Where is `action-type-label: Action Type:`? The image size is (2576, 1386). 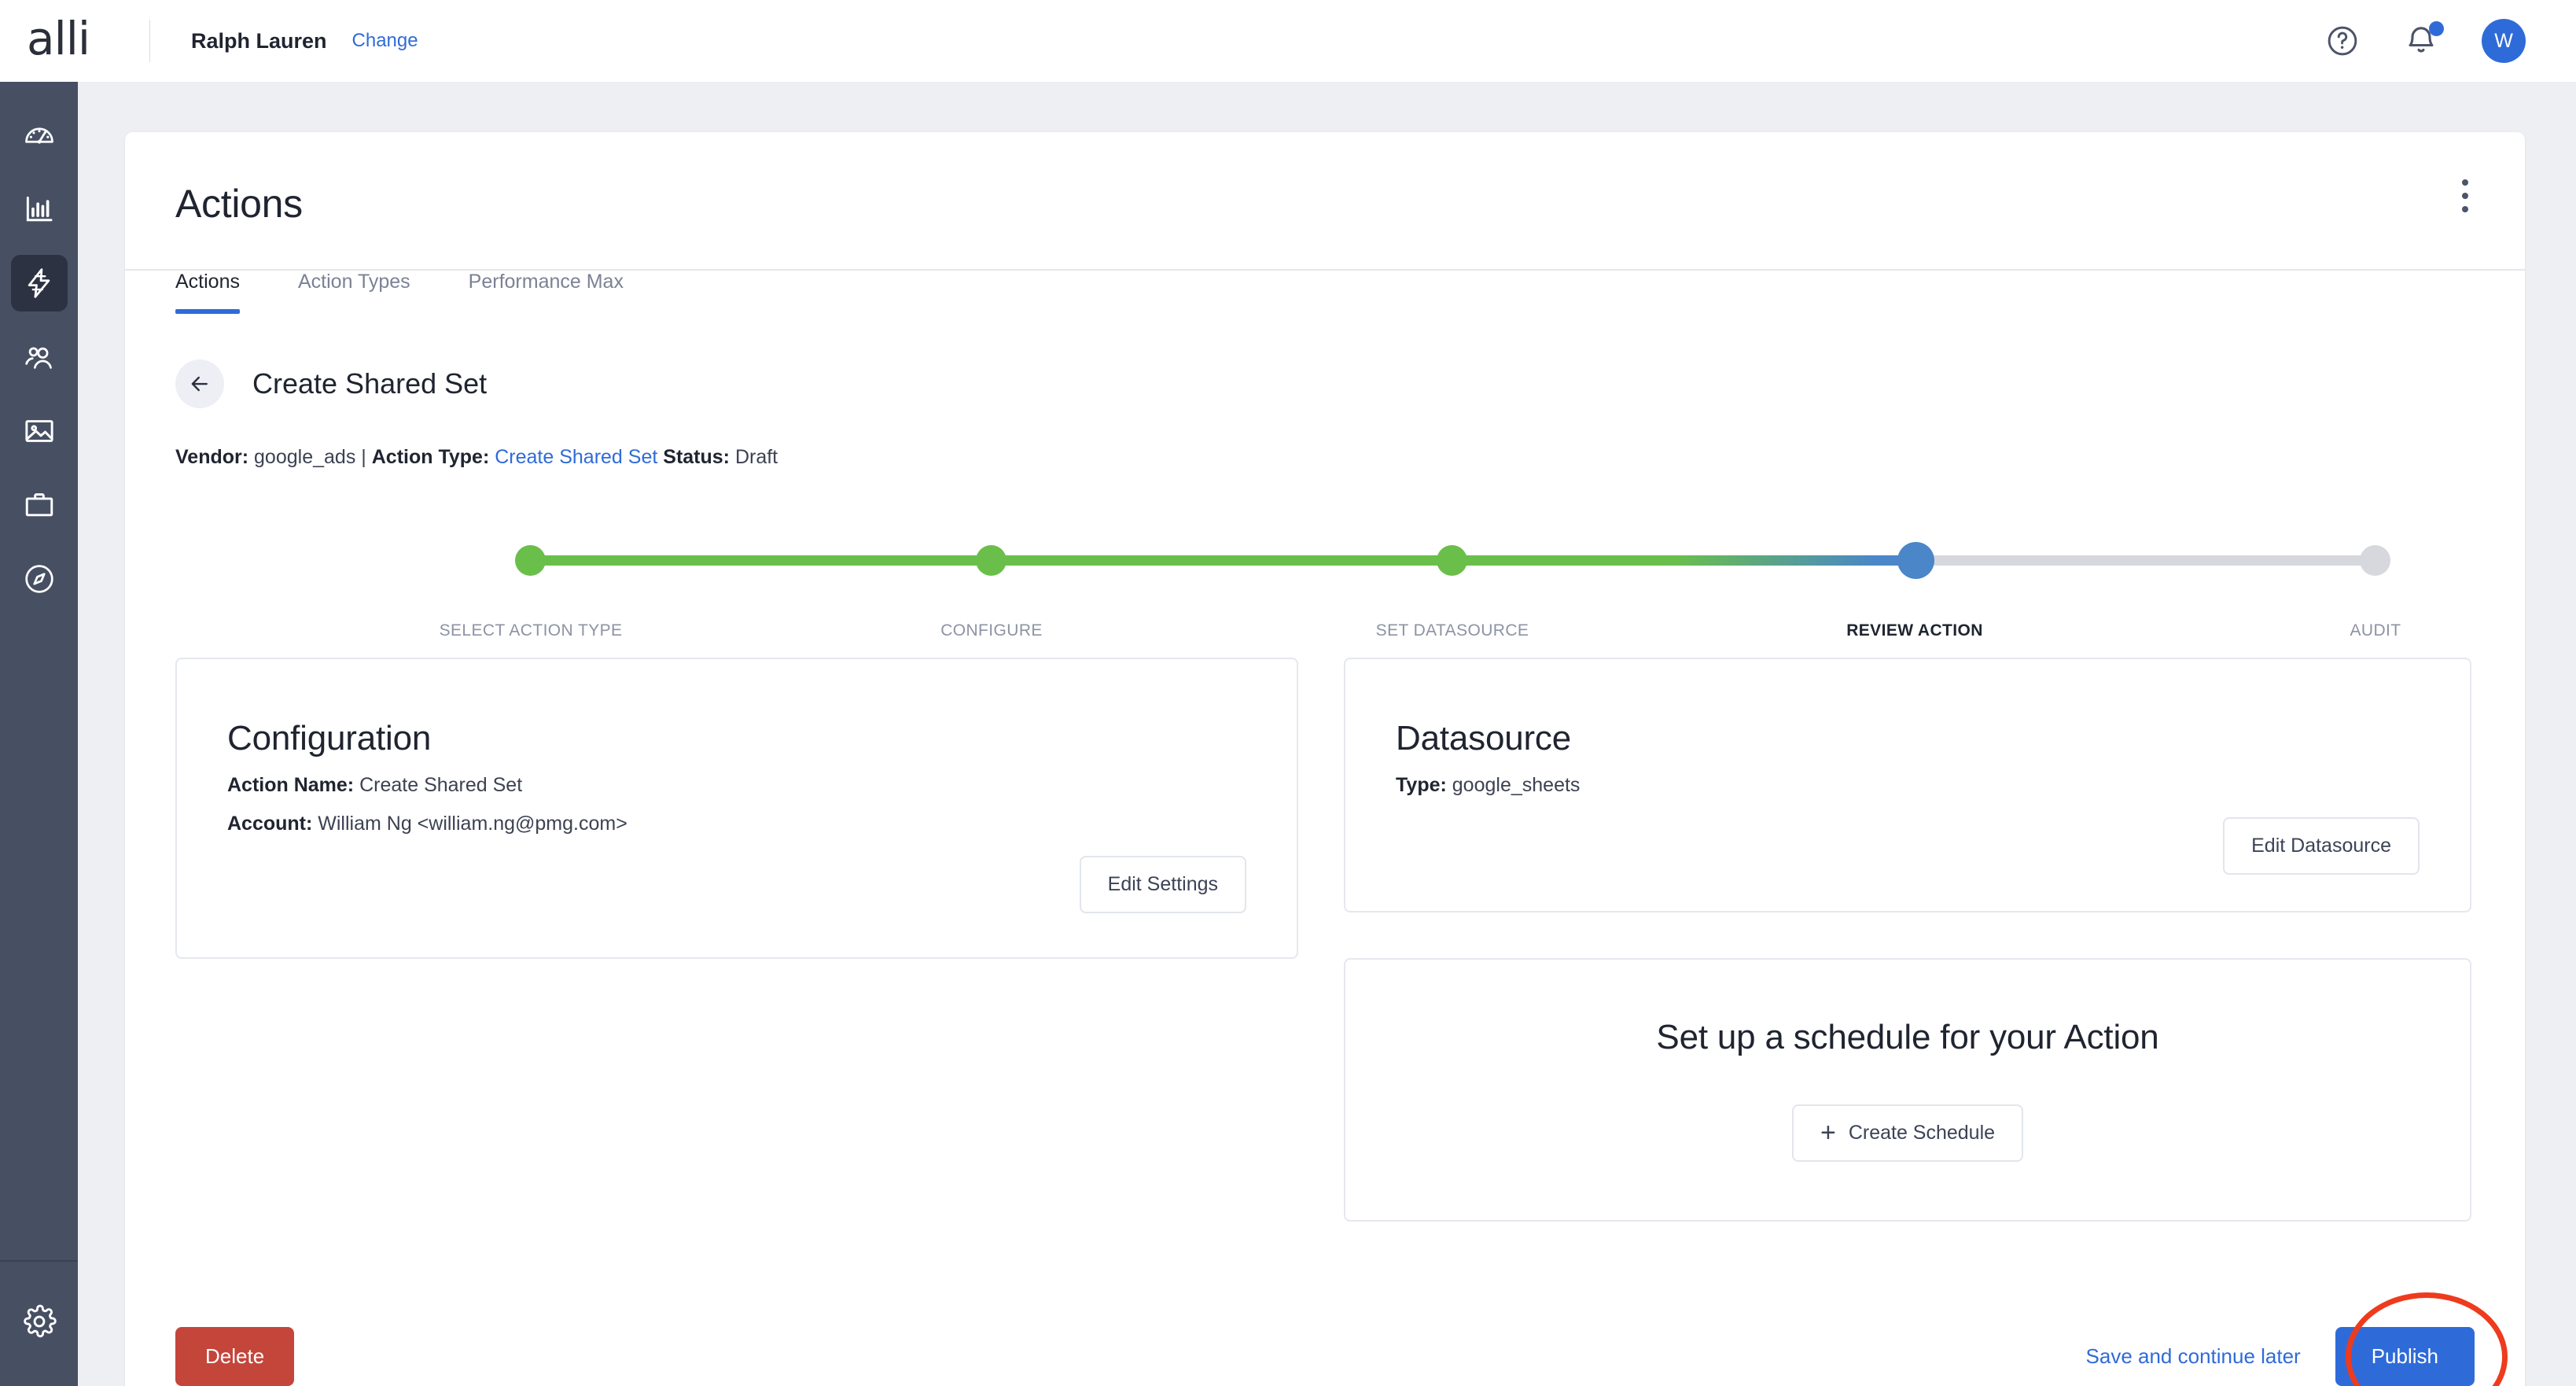 action-type-label: Action Type: is located at coordinates (431, 457).